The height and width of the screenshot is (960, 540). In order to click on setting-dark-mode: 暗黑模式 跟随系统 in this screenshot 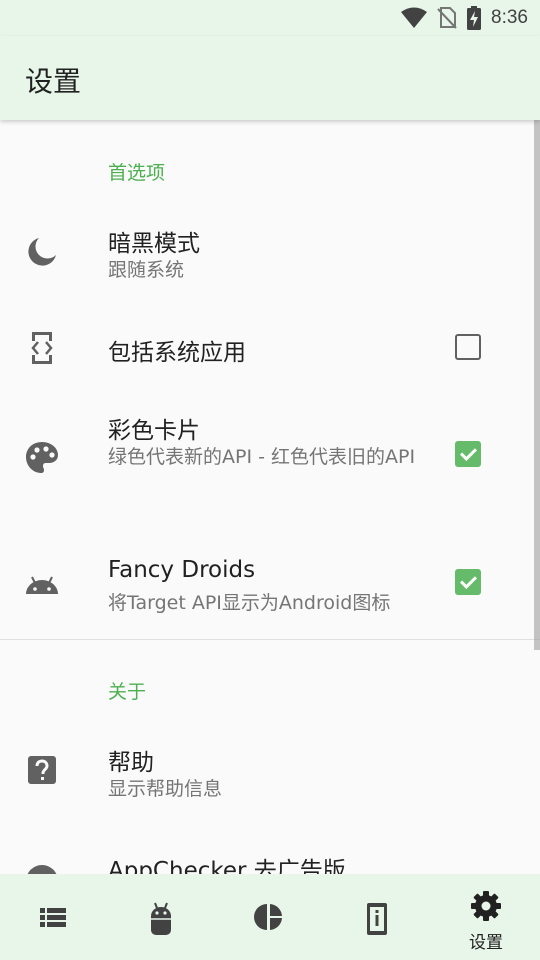, I will do `click(270, 250)`.